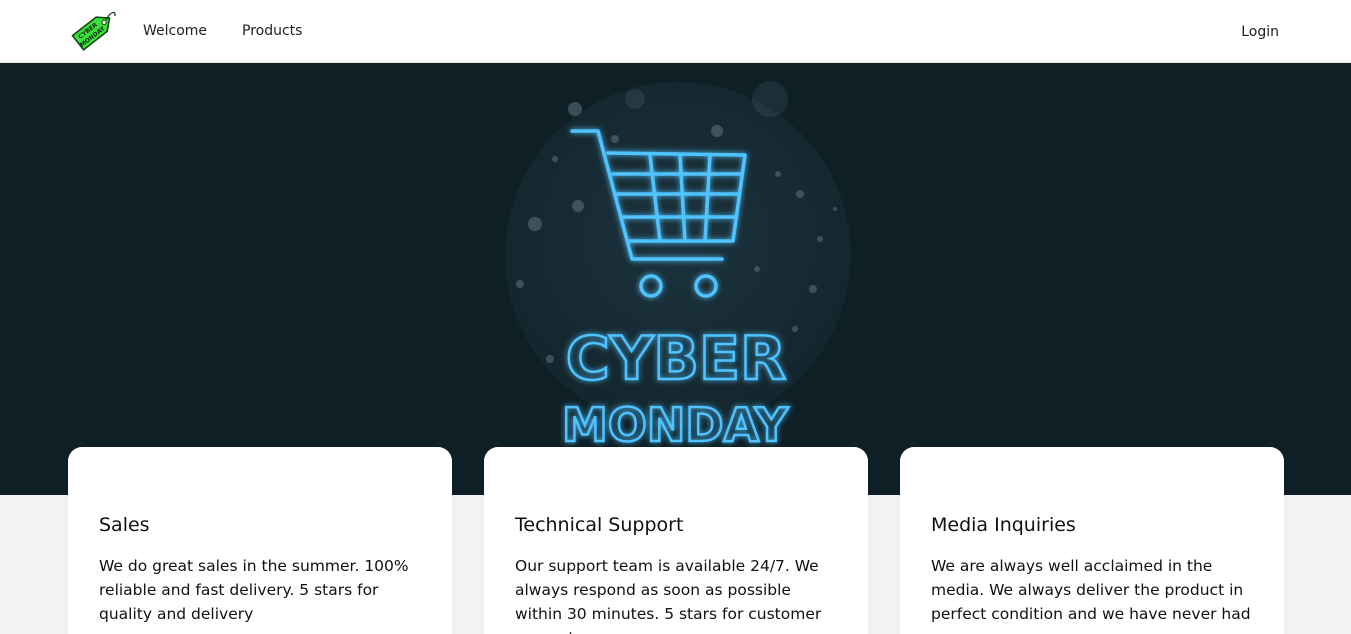 The image size is (1351, 634). Describe the element at coordinates (675, 31) in the screenshot. I see `top-navbar: CYBER MONDAY Welcome Products Login` at that location.